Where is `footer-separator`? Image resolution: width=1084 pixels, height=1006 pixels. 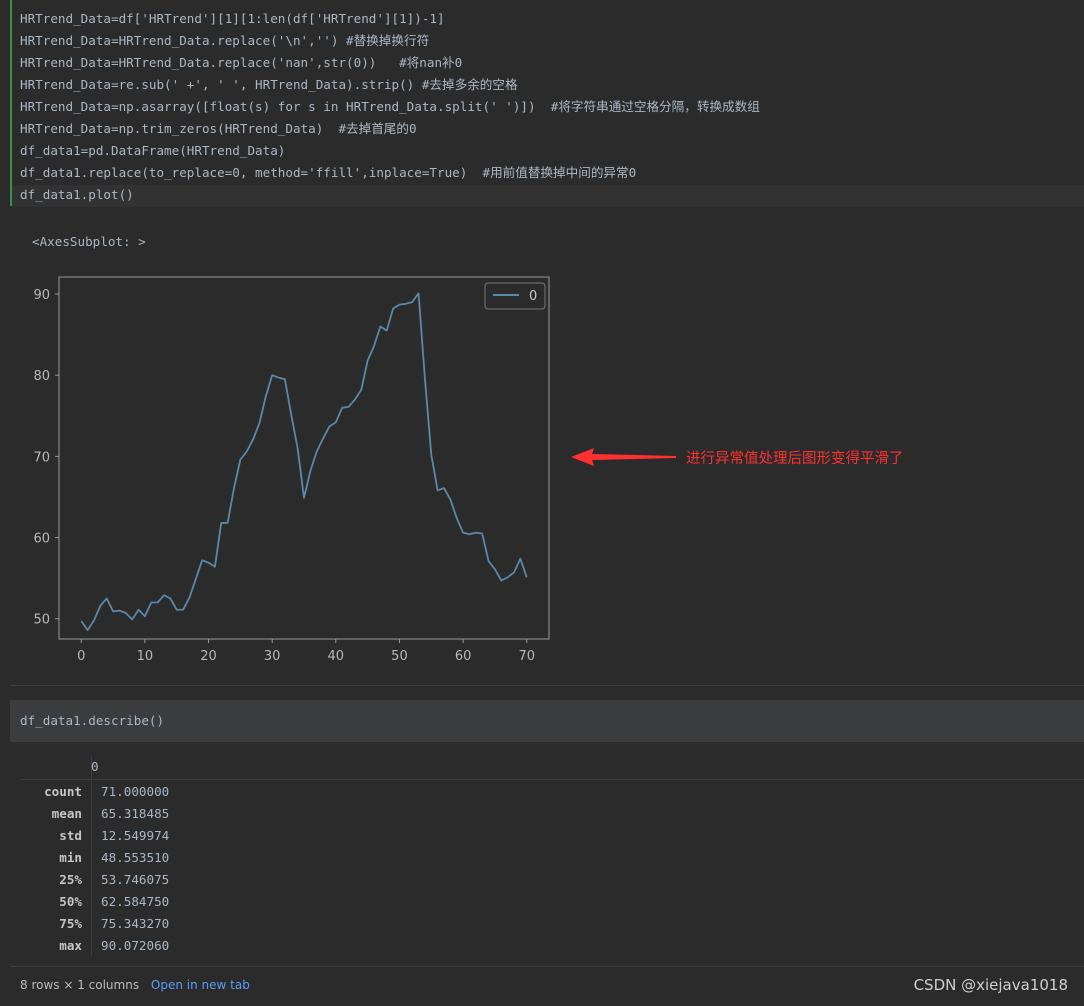 footer-separator is located at coordinates (547, 966).